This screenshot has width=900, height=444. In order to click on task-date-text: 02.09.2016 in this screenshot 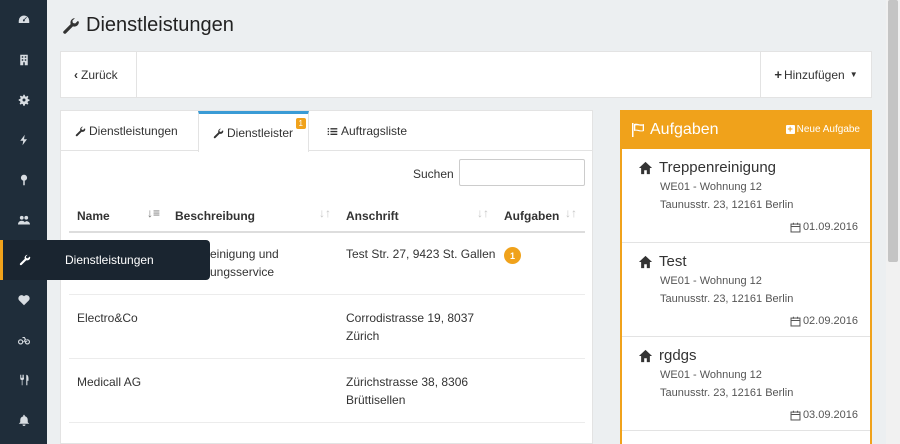, I will do `click(830, 321)`.